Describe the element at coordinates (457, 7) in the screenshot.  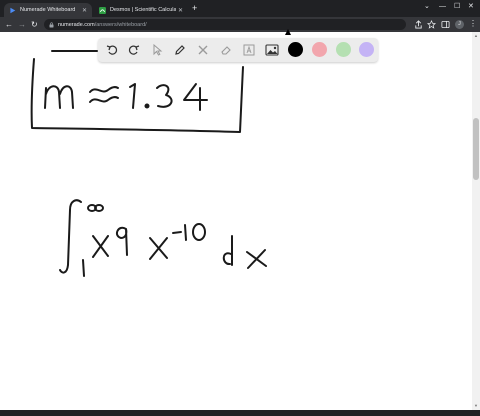
I see `maximize-icon: ☐` at that location.